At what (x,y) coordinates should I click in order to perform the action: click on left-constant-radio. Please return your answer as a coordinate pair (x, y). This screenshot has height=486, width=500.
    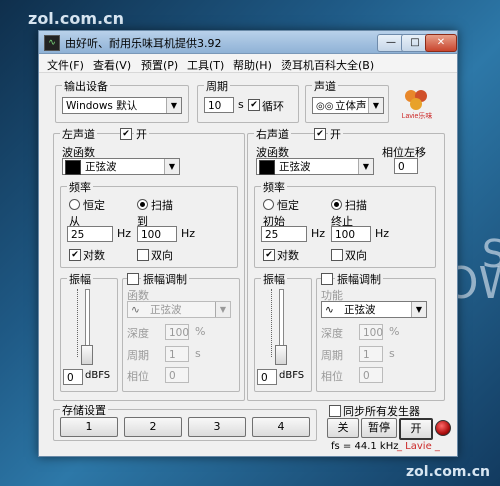
    Looking at the image, I should click on (74, 204).